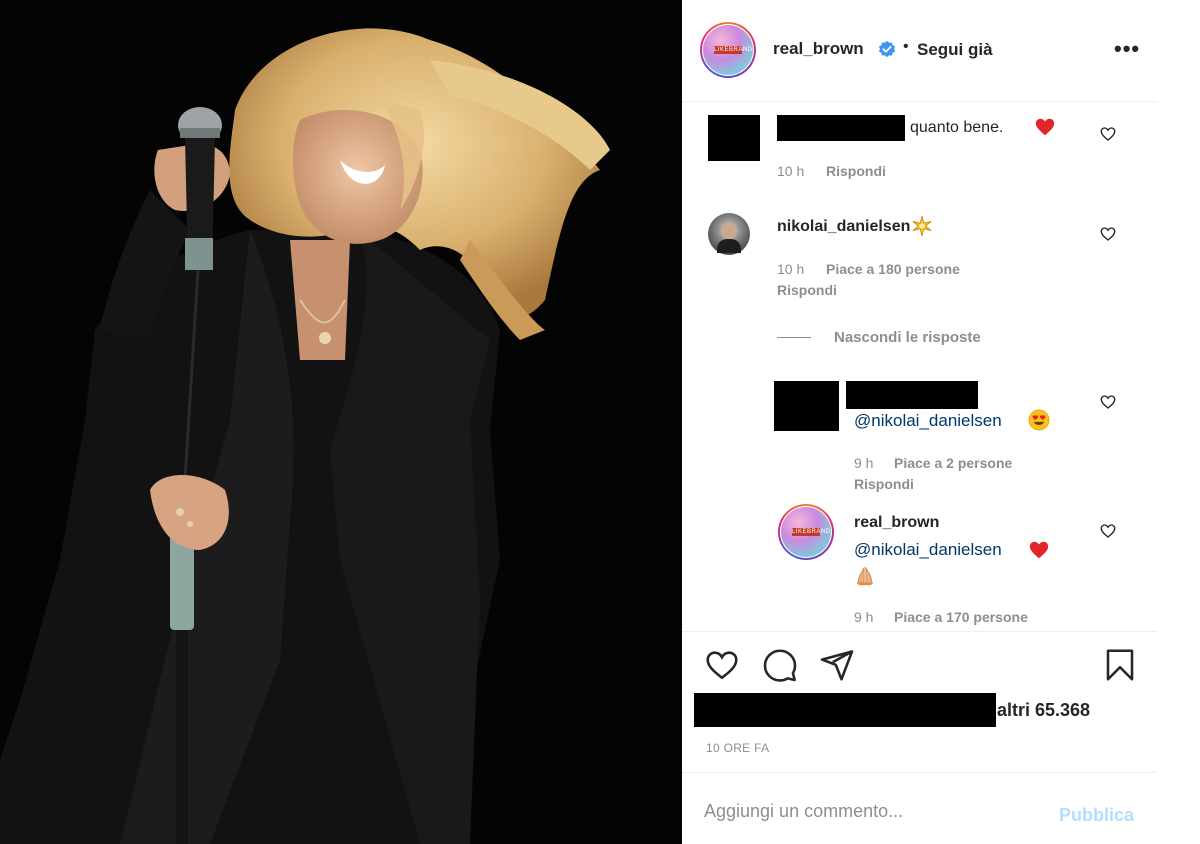  What do you see at coordinates (893, 269) in the screenshot?
I see `comment-likes-count: Piace a 180 persone` at bounding box center [893, 269].